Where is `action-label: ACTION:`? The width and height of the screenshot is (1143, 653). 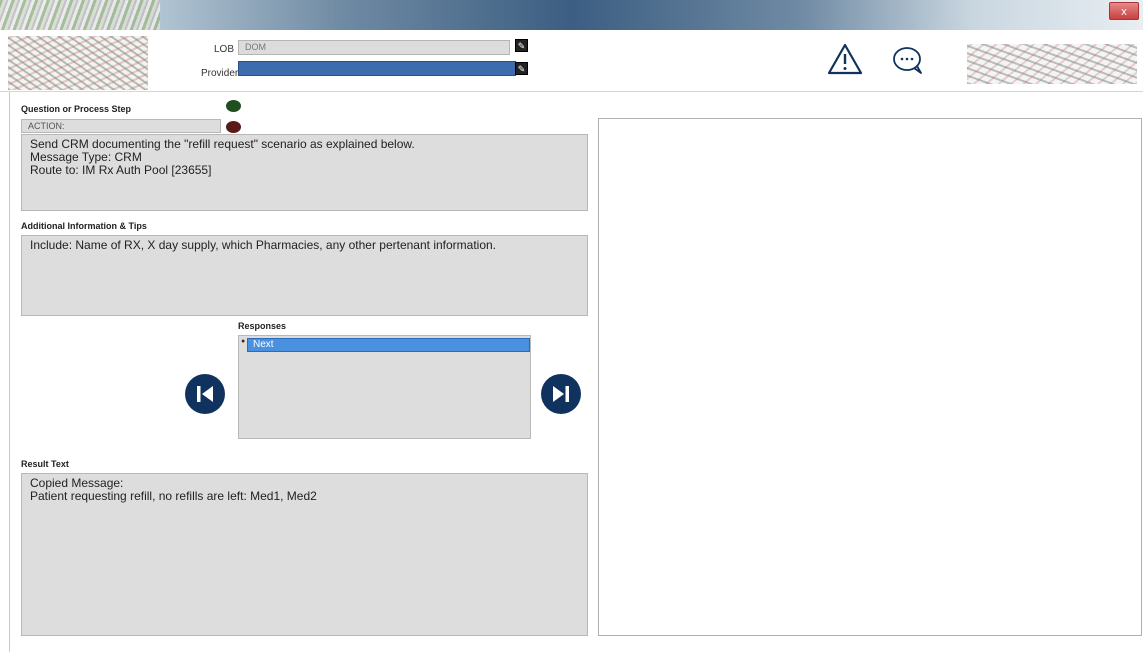
action-label: ACTION: is located at coordinates (121, 126).